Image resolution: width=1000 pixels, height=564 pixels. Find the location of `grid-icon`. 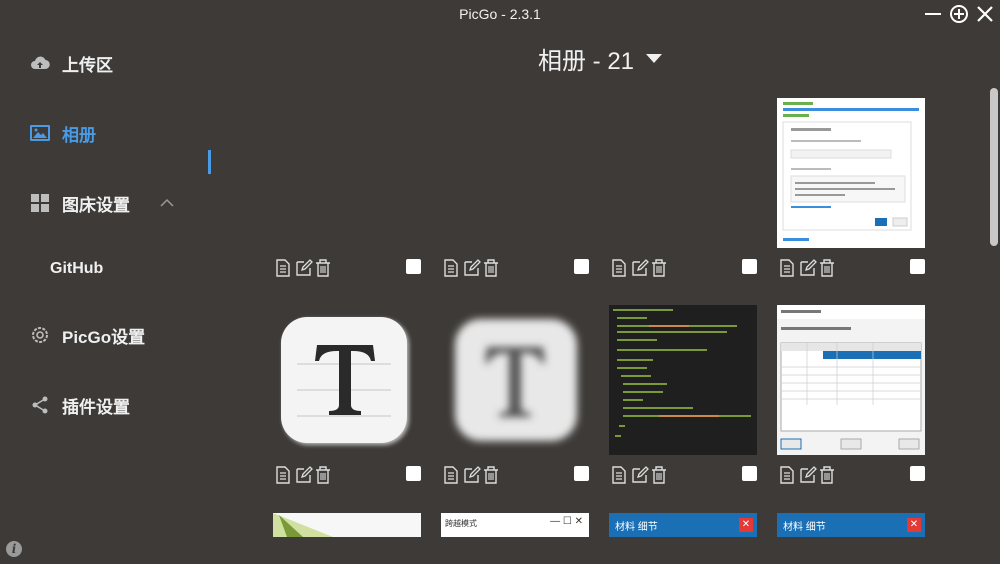

grid-icon is located at coordinates (40, 203).